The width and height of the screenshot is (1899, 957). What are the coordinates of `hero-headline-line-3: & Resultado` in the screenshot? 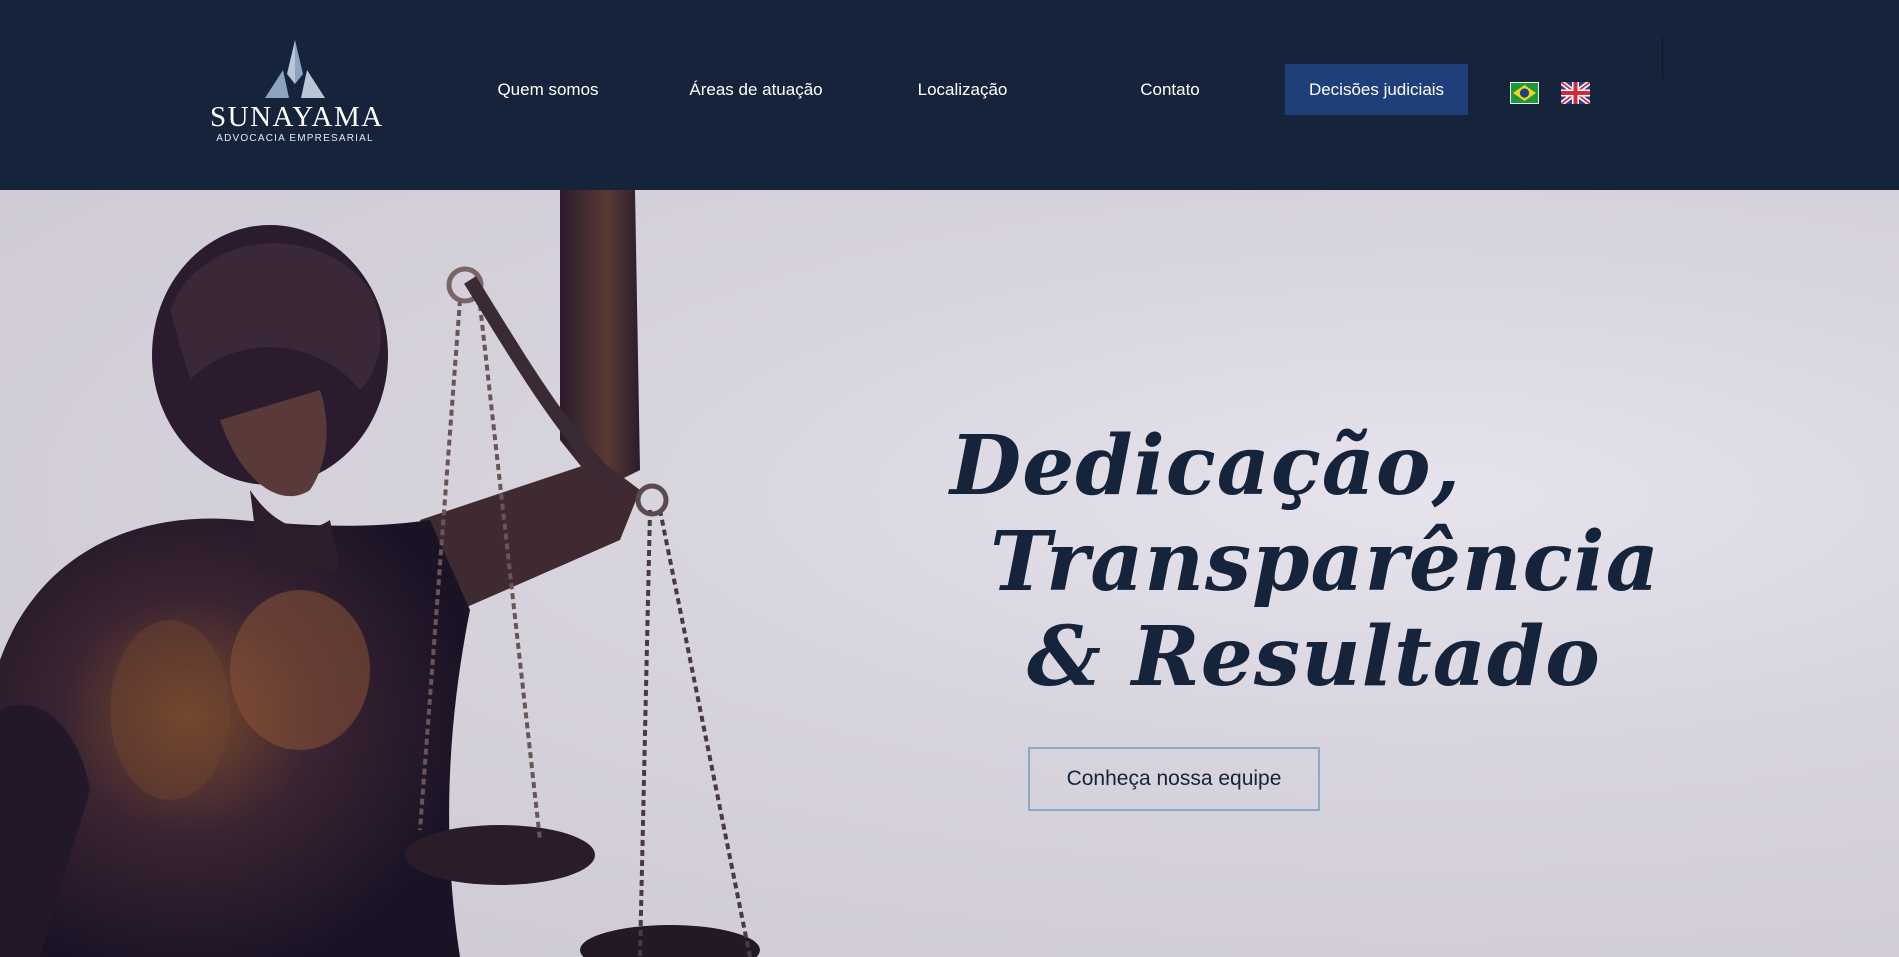 It's located at (1314, 657).